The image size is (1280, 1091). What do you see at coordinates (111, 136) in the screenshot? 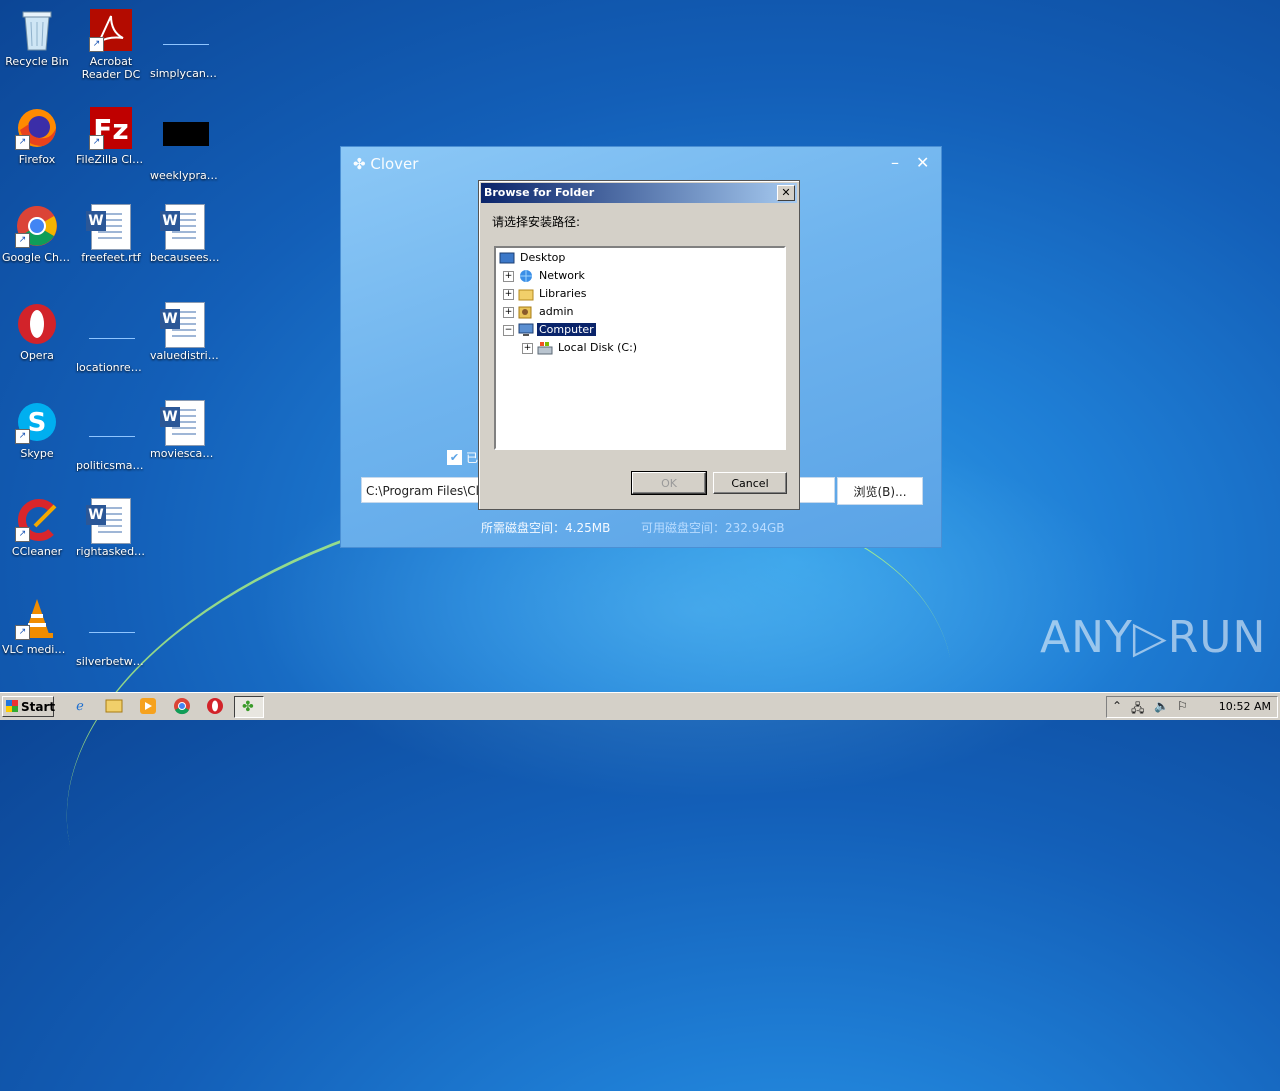
I see `desktop-icon-filezilla: Fz ↗ FileZilla Client` at bounding box center [111, 136].